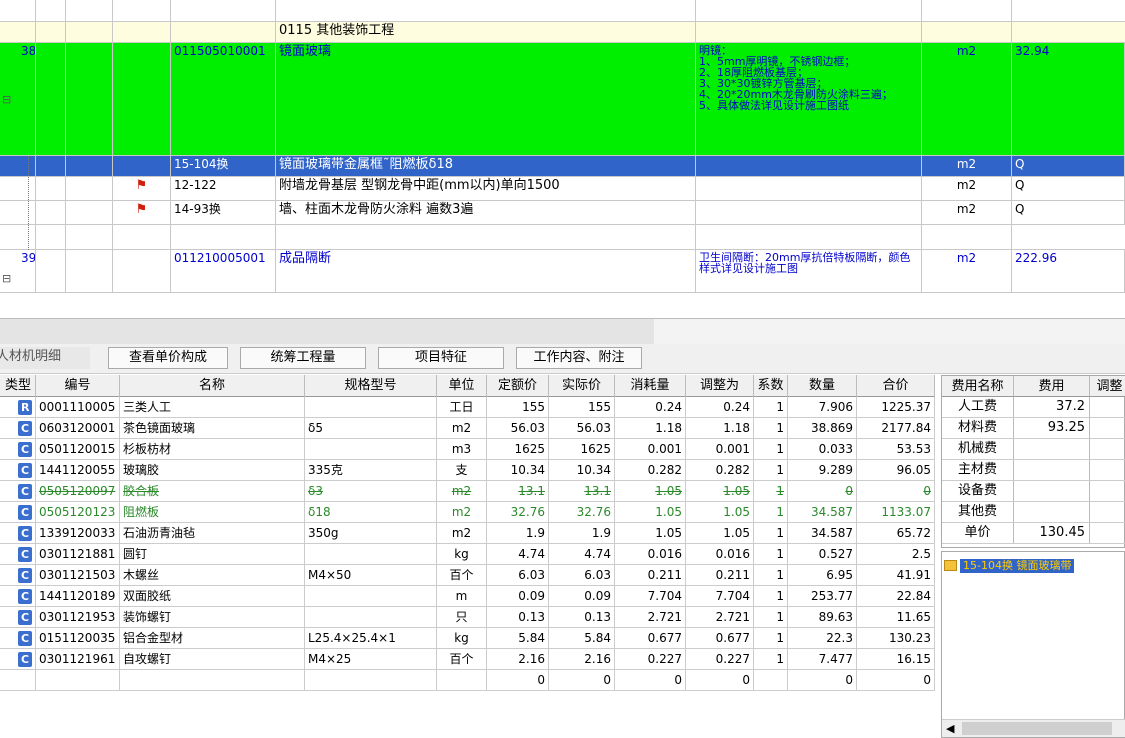 The image size is (1125, 738). Describe the element at coordinates (822, 386) in the screenshot. I see `col-amount: 数量` at that location.